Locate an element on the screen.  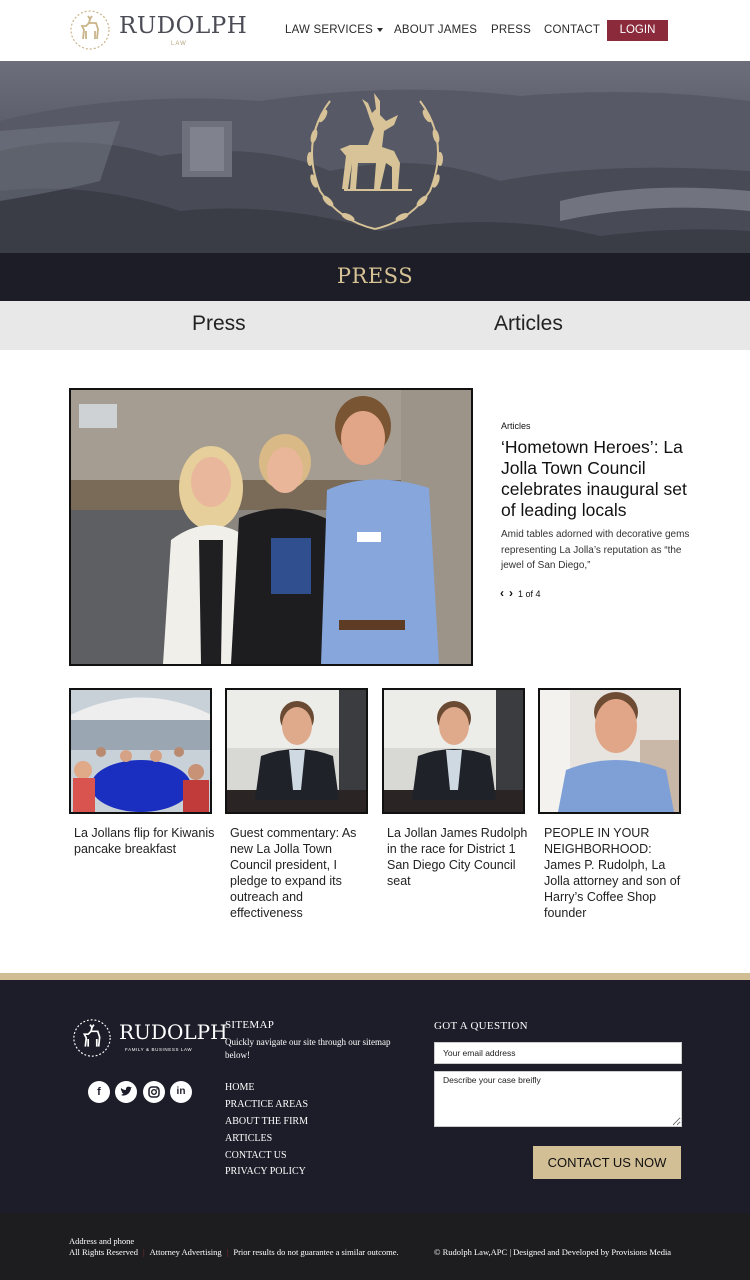
instagram-icon is located at coordinates (154, 1092).